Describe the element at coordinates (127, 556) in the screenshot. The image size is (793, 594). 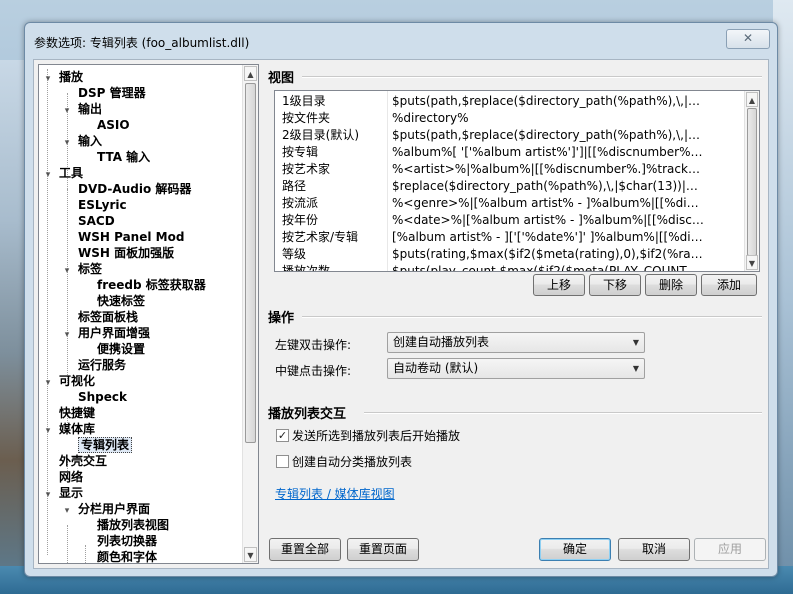
I see `tree-item-label: 颜色和字体` at that location.